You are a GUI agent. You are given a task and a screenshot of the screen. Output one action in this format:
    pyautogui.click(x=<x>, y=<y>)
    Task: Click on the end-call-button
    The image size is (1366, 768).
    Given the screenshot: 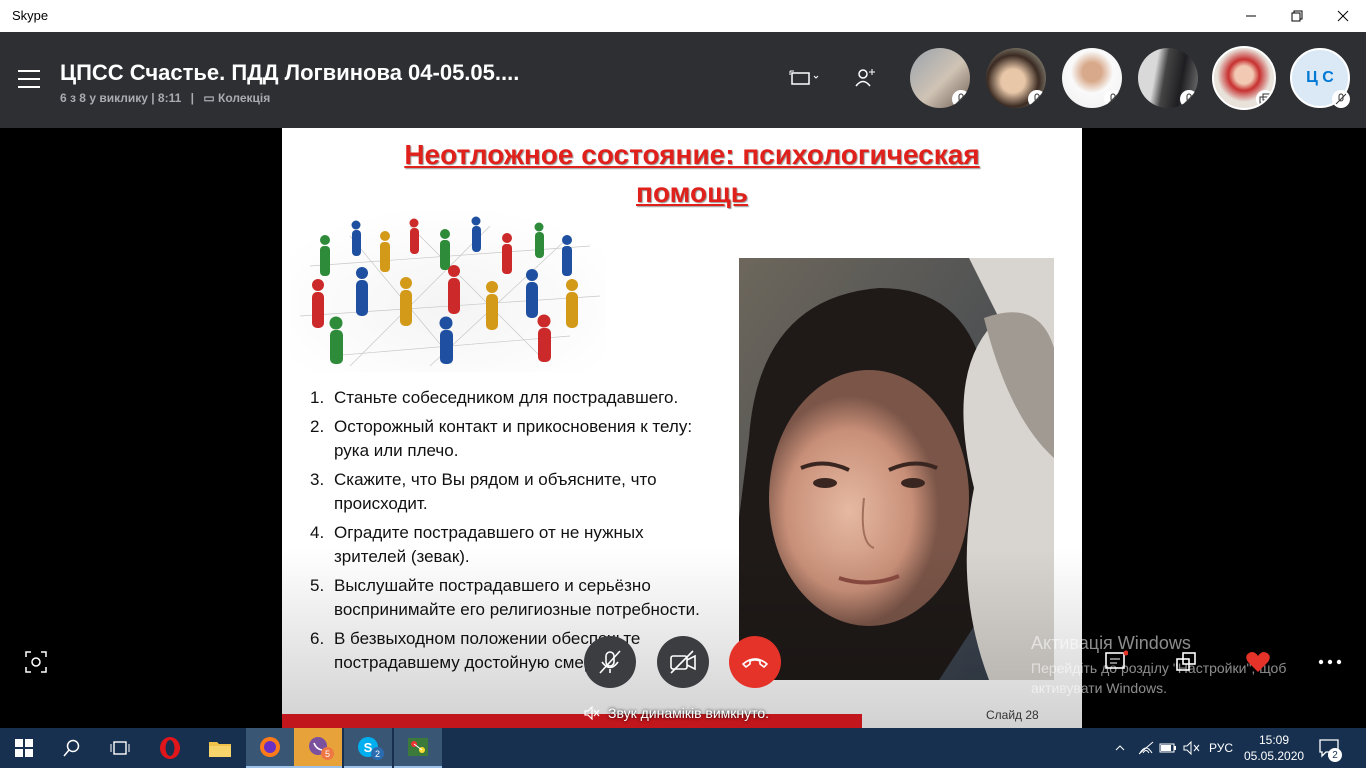 What is the action you would take?
    pyautogui.click(x=755, y=662)
    